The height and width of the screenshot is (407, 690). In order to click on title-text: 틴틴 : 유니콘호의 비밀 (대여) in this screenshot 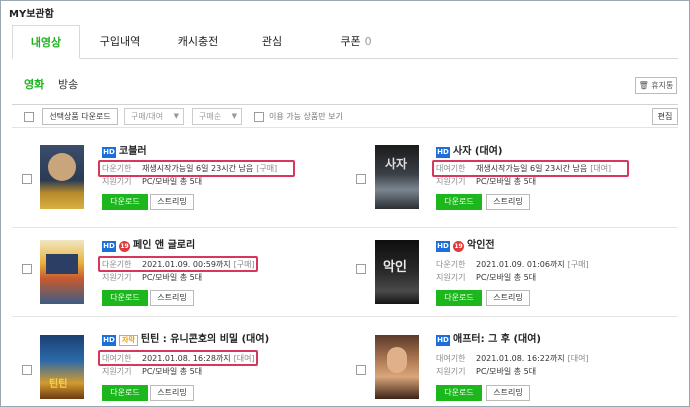, I will do `click(205, 339)`.